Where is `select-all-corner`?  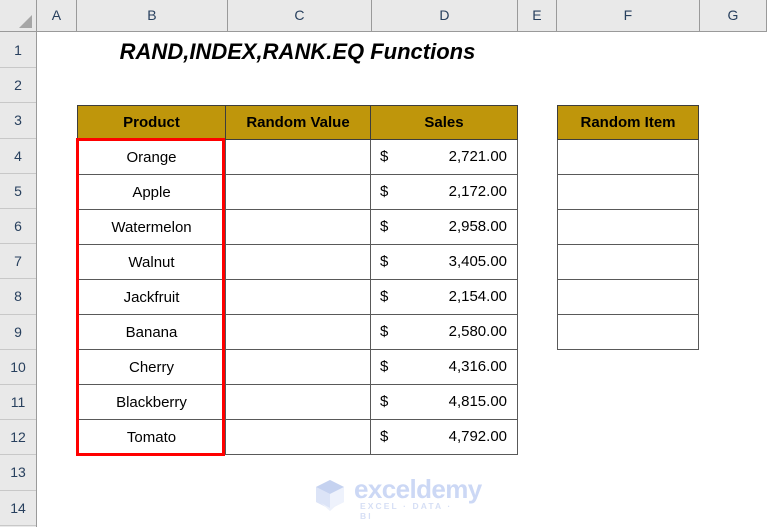 select-all-corner is located at coordinates (18, 15).